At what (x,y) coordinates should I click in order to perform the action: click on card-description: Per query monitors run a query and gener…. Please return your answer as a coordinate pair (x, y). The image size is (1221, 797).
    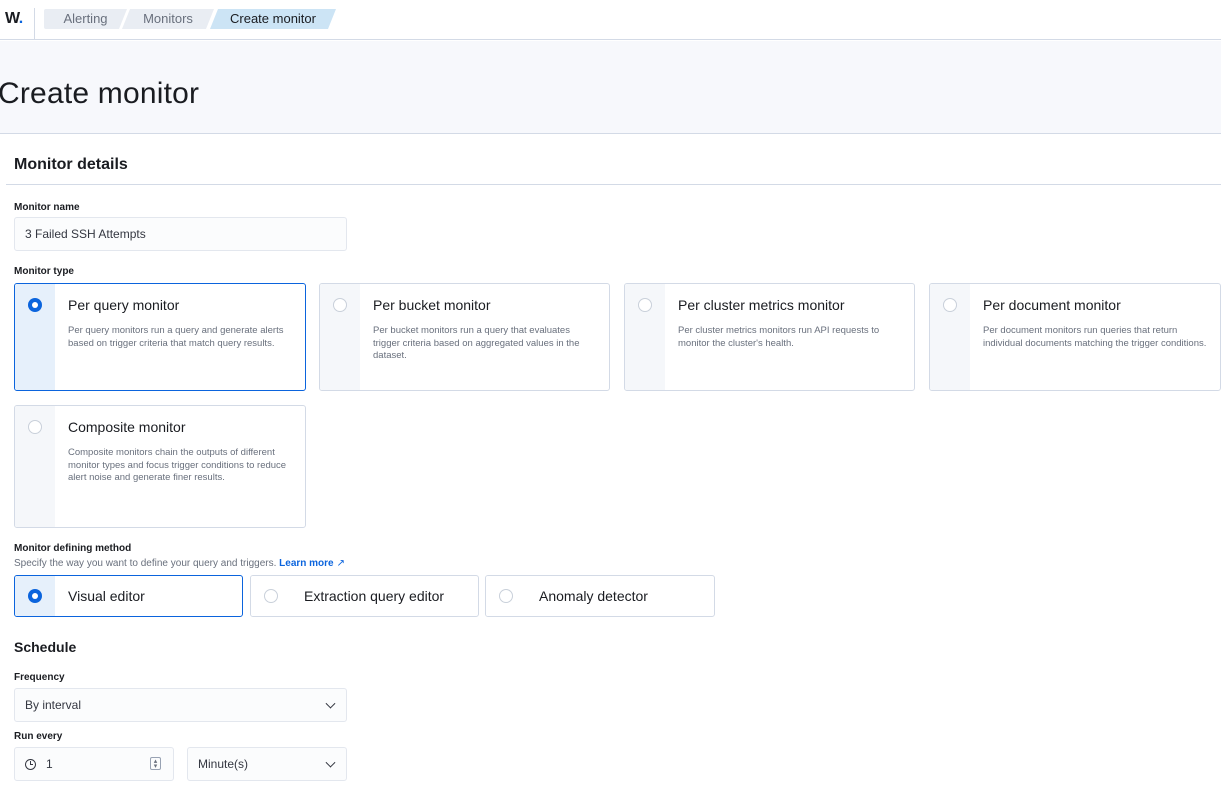
    Looking at the image, I should click on (176, 337).